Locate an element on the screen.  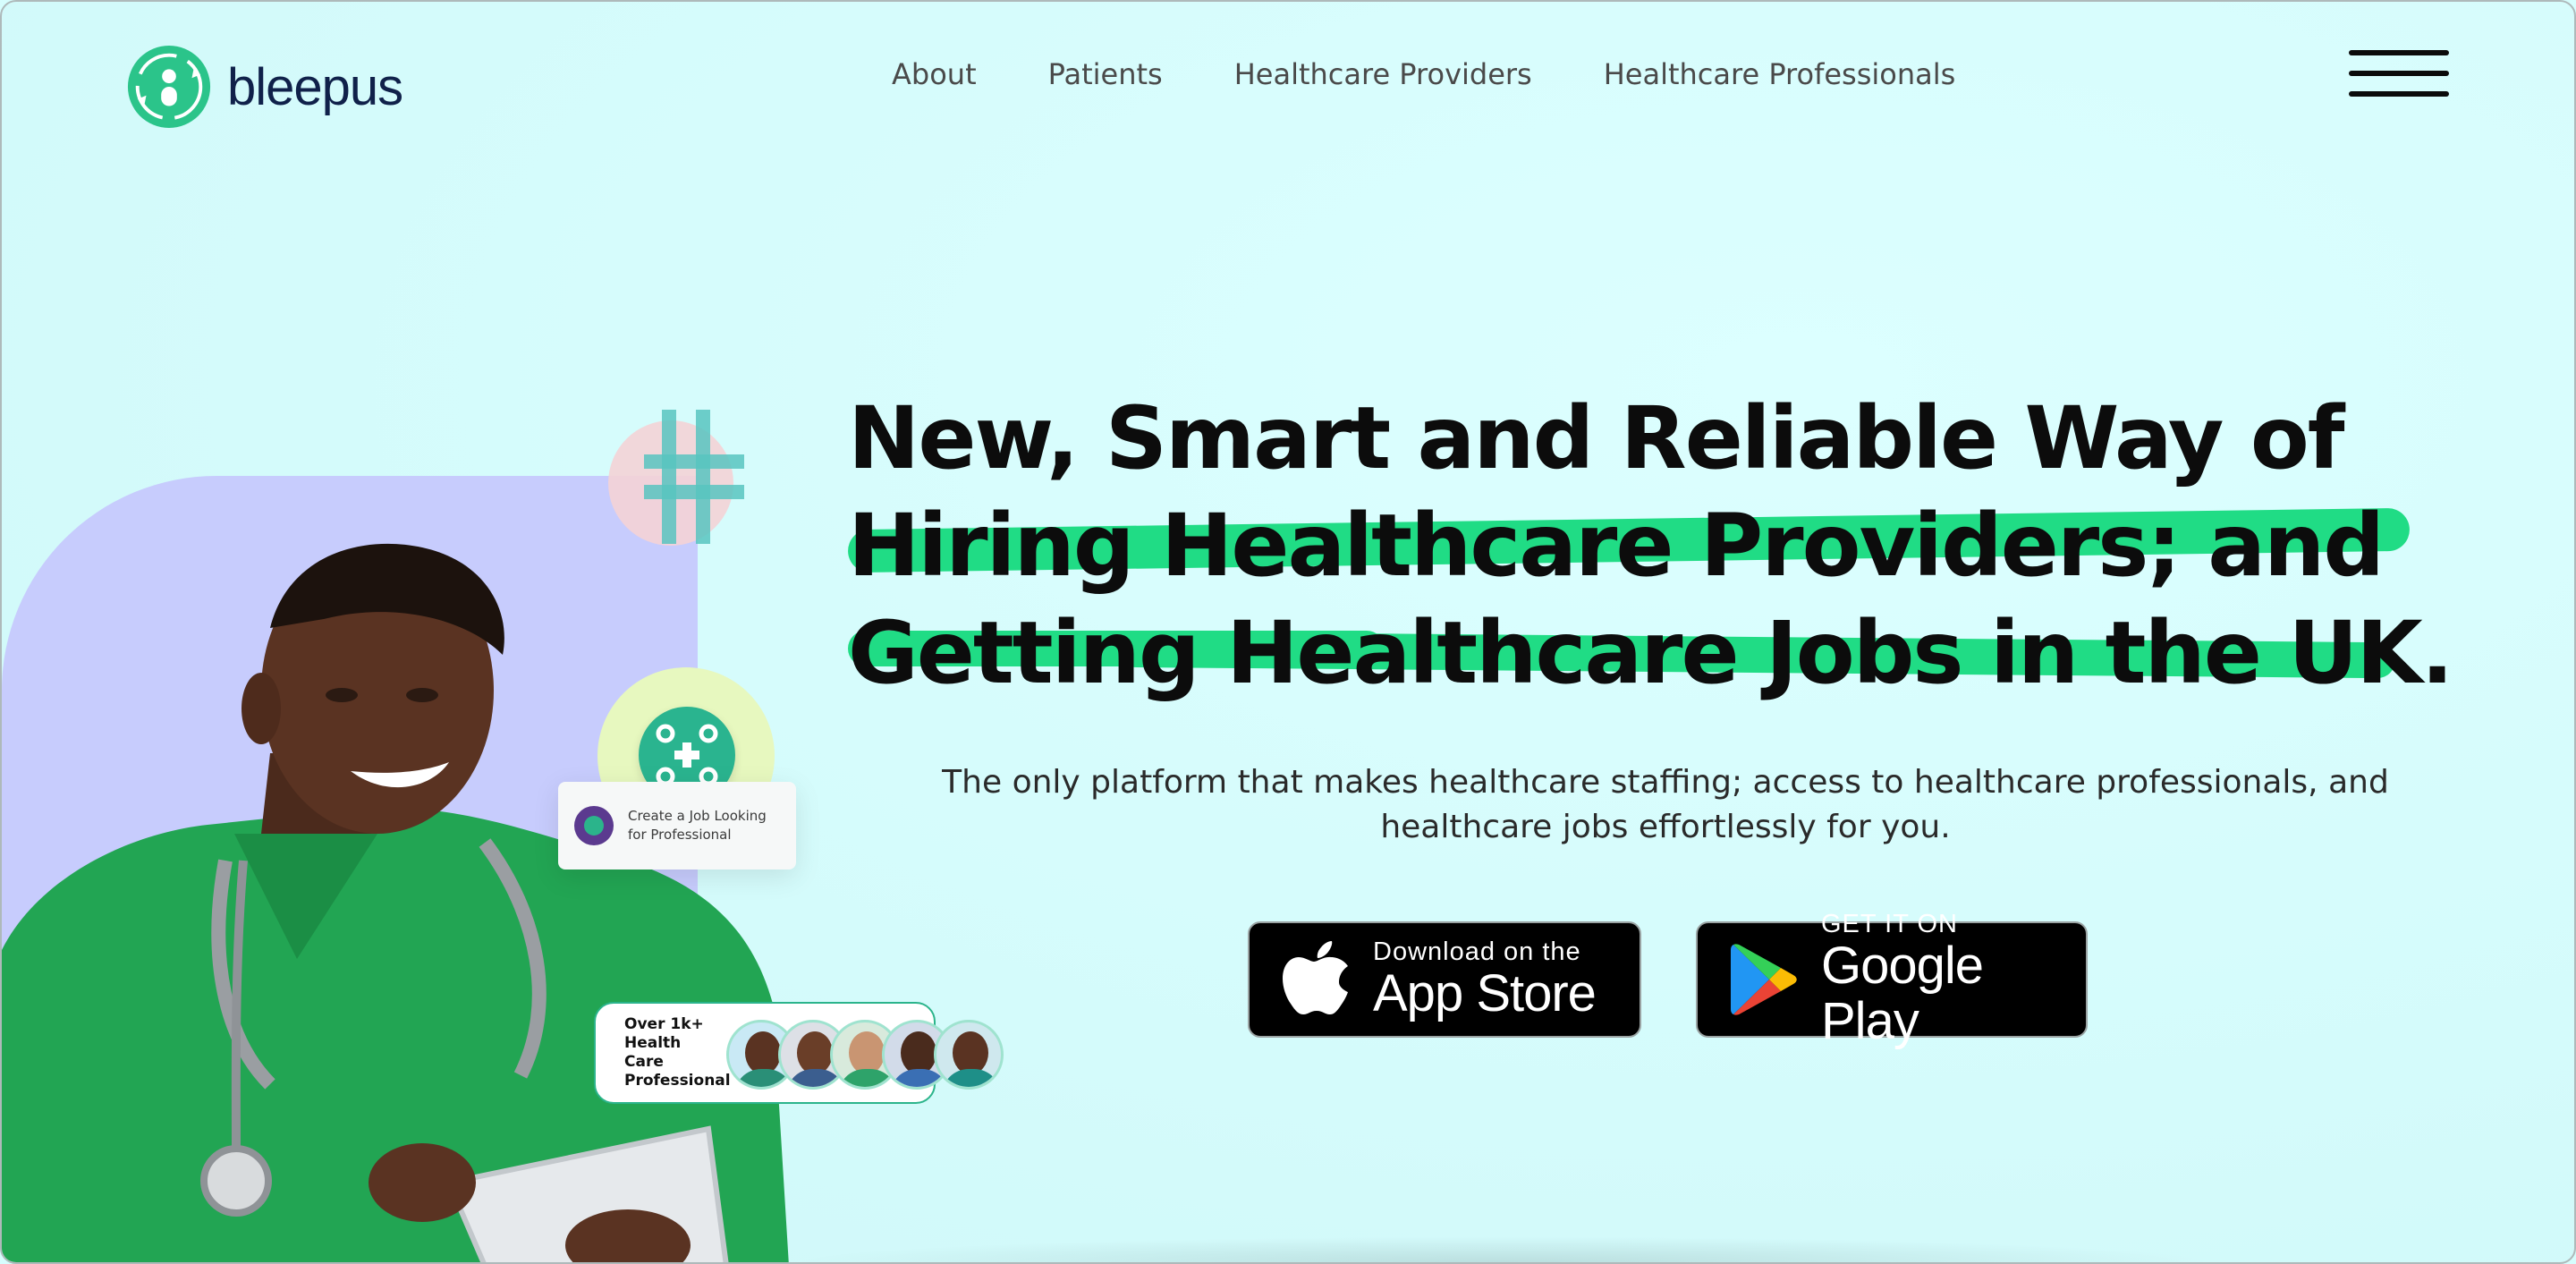
app-store-button: Download on the App Store is located at coordinates (1444, 980).